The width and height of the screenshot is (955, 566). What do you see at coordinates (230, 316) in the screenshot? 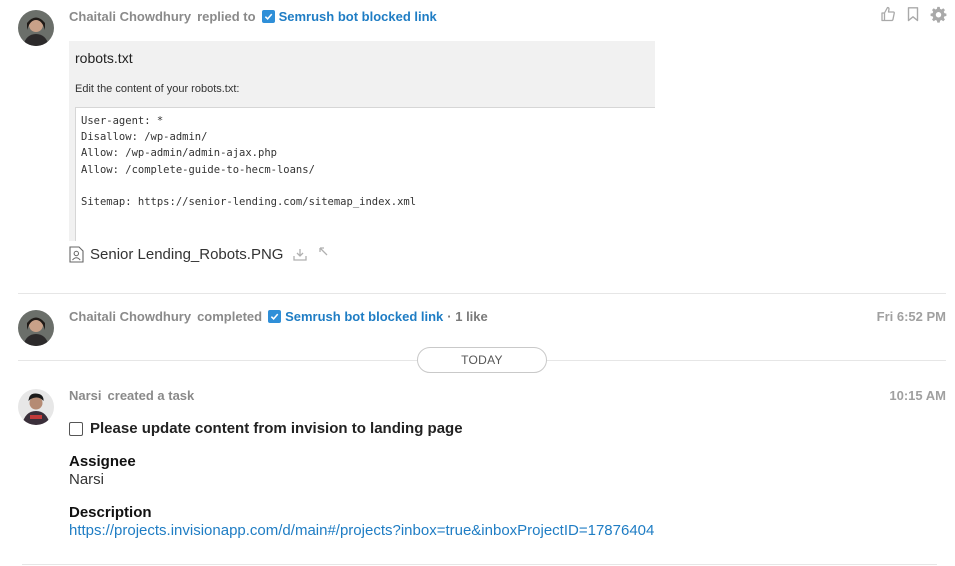
I see `entry2-action: completed` at bounding box center [230, 316].